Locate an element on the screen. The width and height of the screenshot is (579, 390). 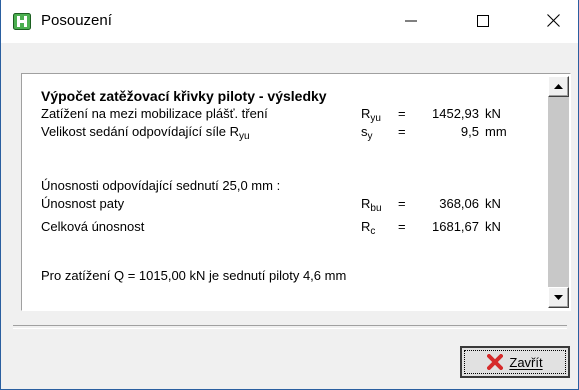
vertical-scrollbar is located at coordinates (558, 192).